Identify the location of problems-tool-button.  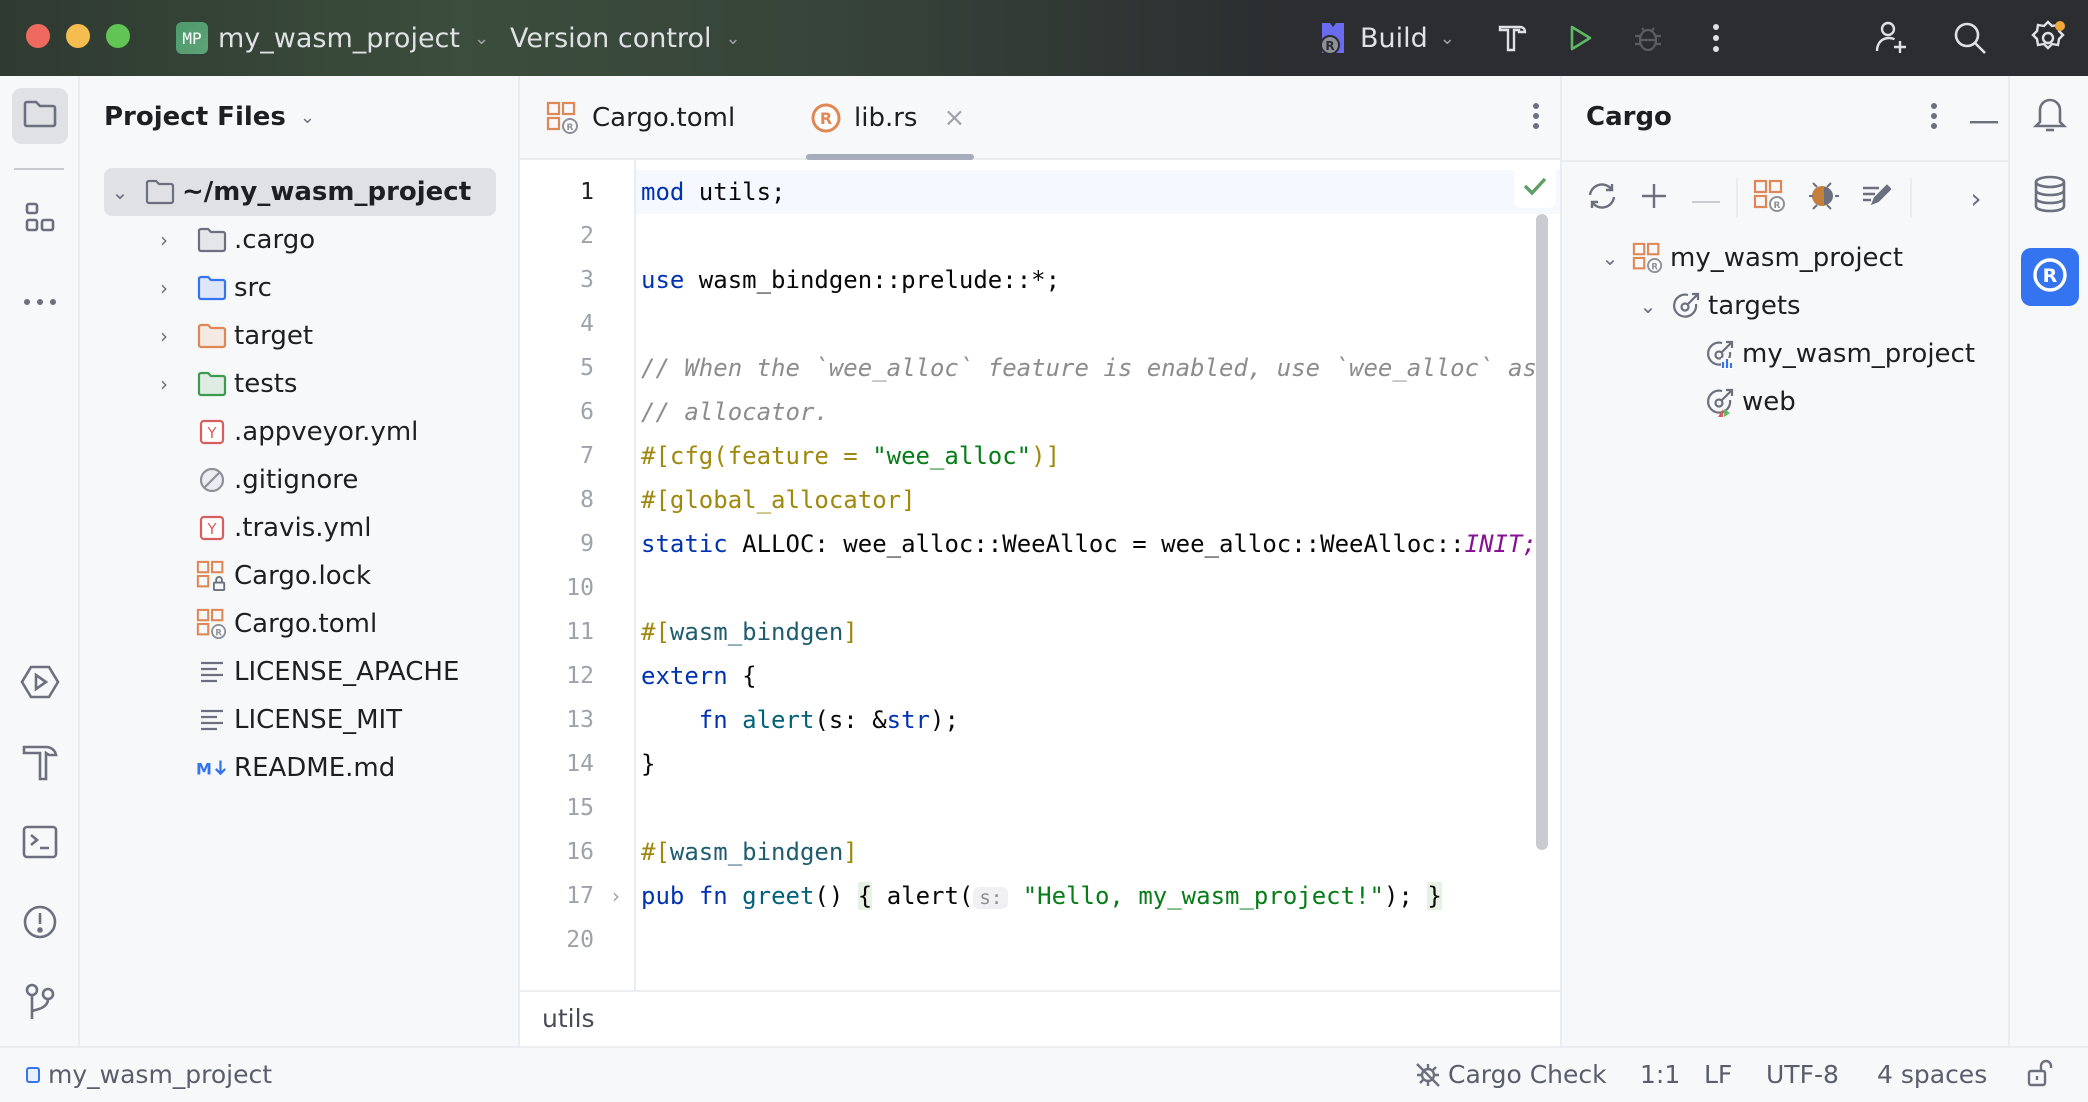
(40, 924).